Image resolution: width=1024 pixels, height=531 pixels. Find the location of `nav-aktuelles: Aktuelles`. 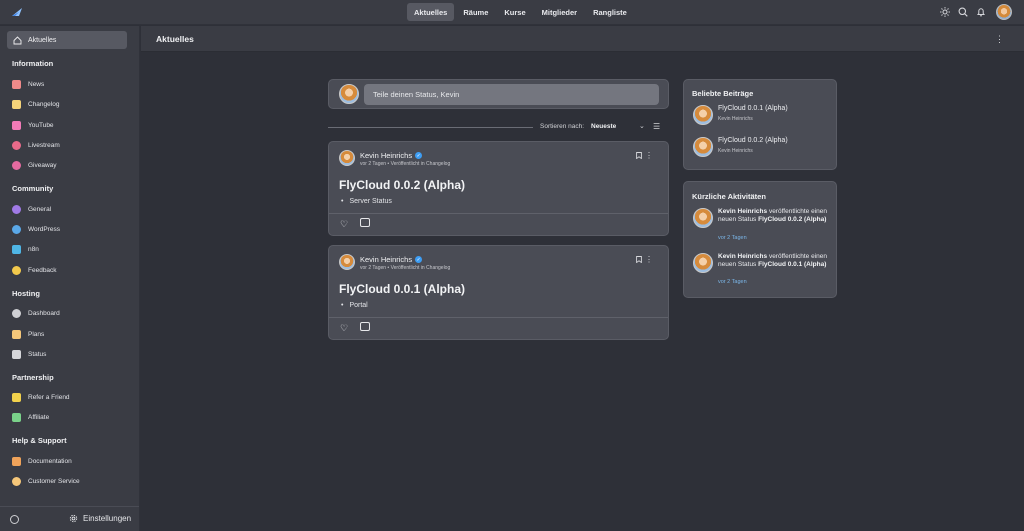

nav-aktuelles: Aktuelles is located at coordinates (431, 12).